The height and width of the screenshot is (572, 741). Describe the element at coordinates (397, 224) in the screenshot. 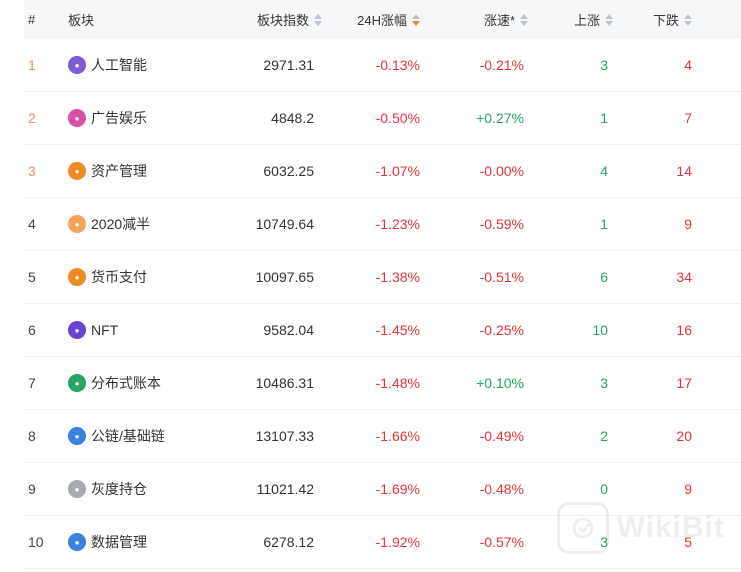

I see `row-24h-change: -1.23%` at that location.